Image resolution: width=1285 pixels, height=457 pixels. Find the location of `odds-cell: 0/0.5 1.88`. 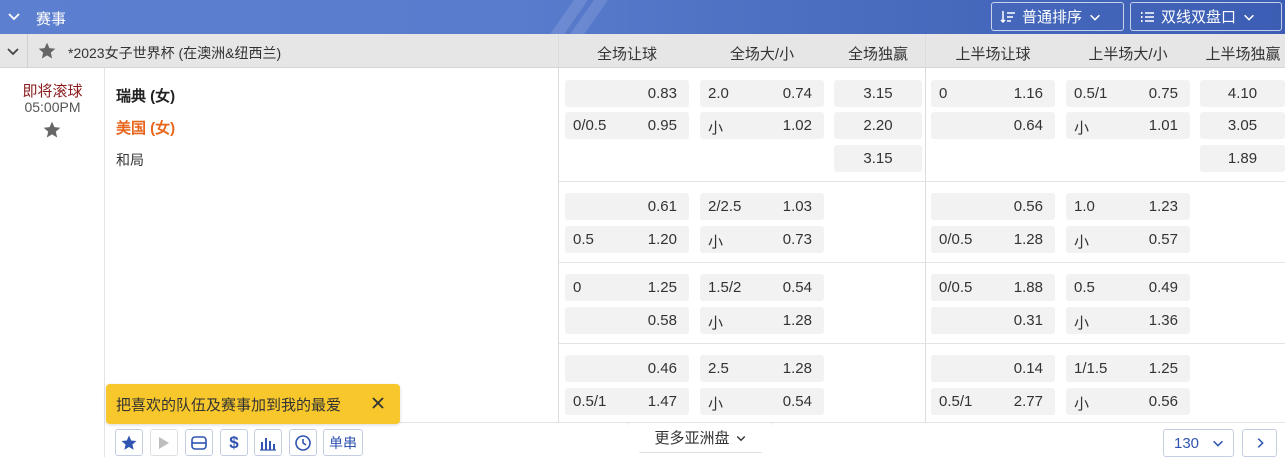

odds-cell: 0/0.5 1.88 is located at coordinates (993, 287).